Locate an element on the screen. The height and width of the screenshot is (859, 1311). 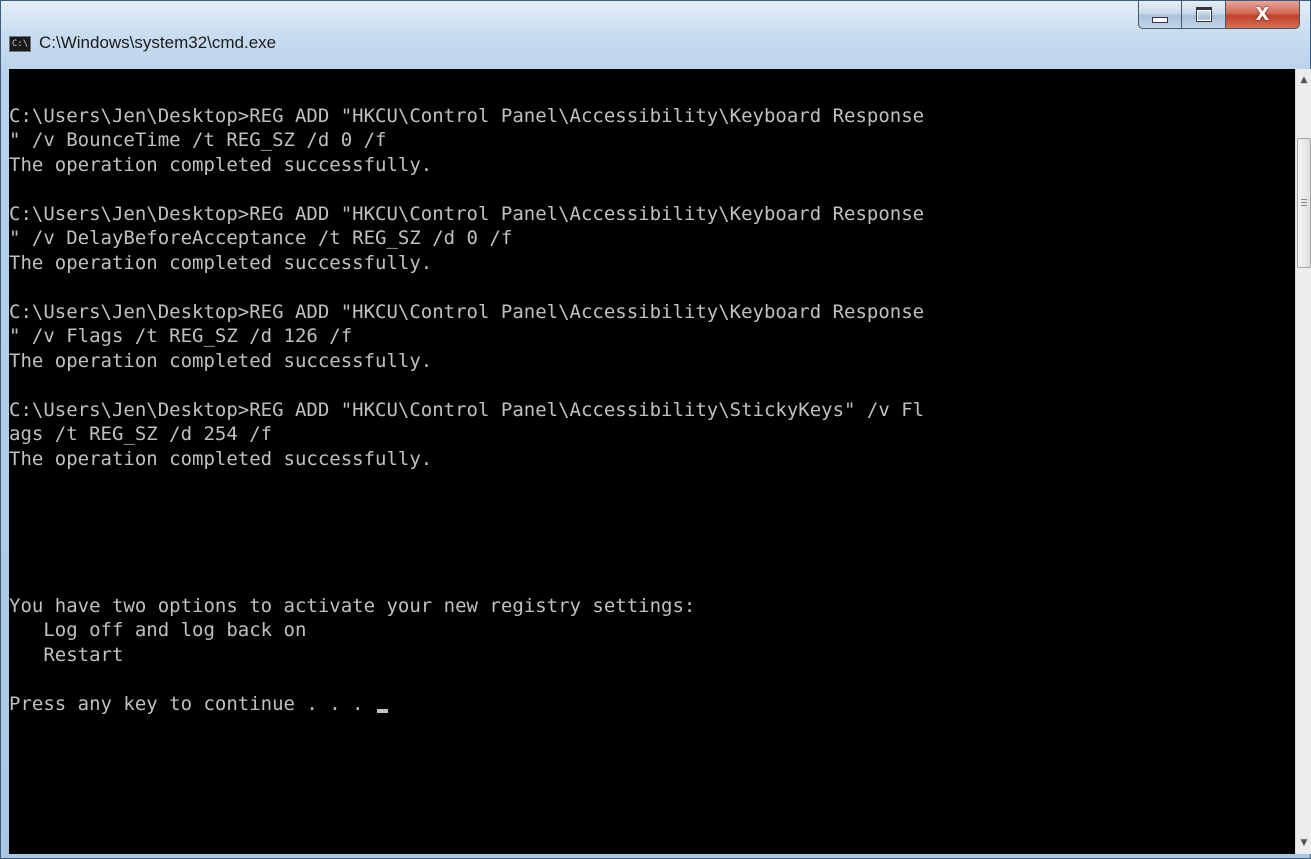
minimize-icon is located at coordinates (1160, 19).